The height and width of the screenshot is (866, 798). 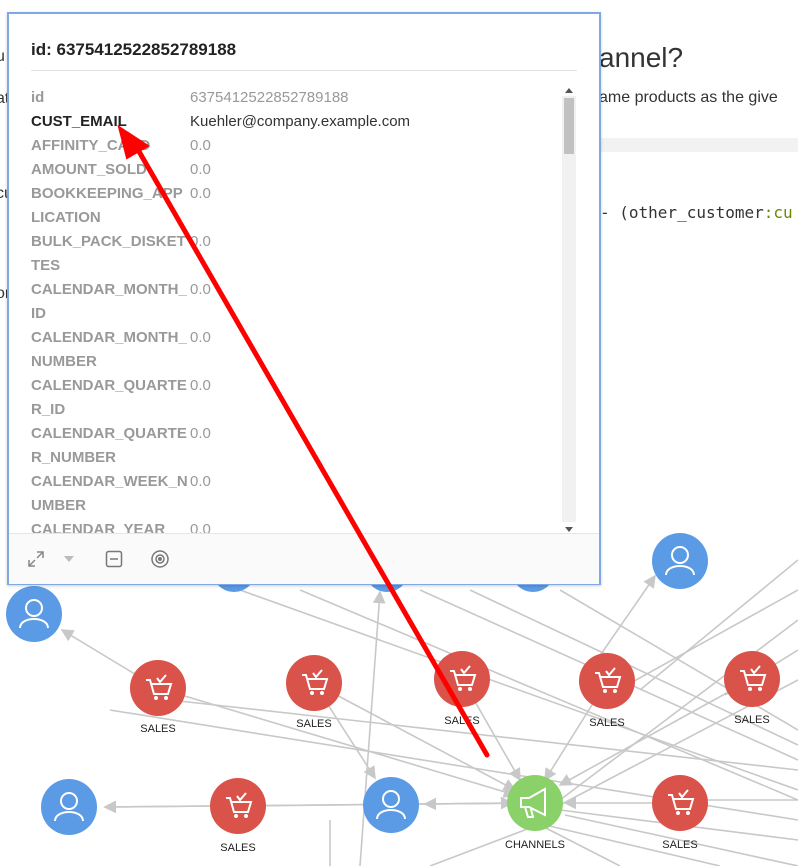 What do you see at coordinates (108, 253) in the screenshot?
I see `property-key: BULK_PACK_DISKETTES` at bounding box center [108, 253].